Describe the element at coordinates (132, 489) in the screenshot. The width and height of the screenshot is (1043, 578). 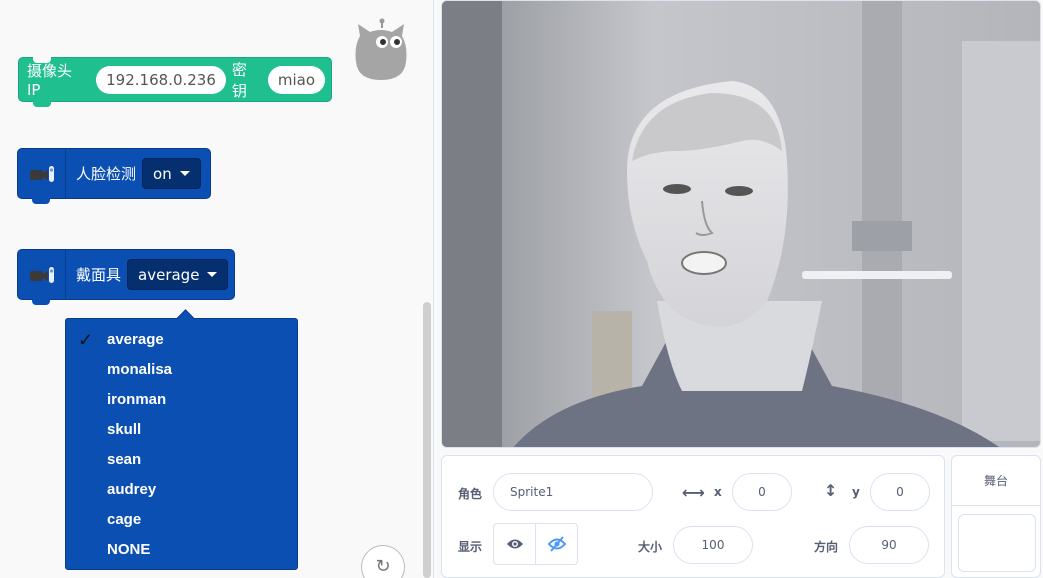
I see `menu-item-label: audrey` at that location.